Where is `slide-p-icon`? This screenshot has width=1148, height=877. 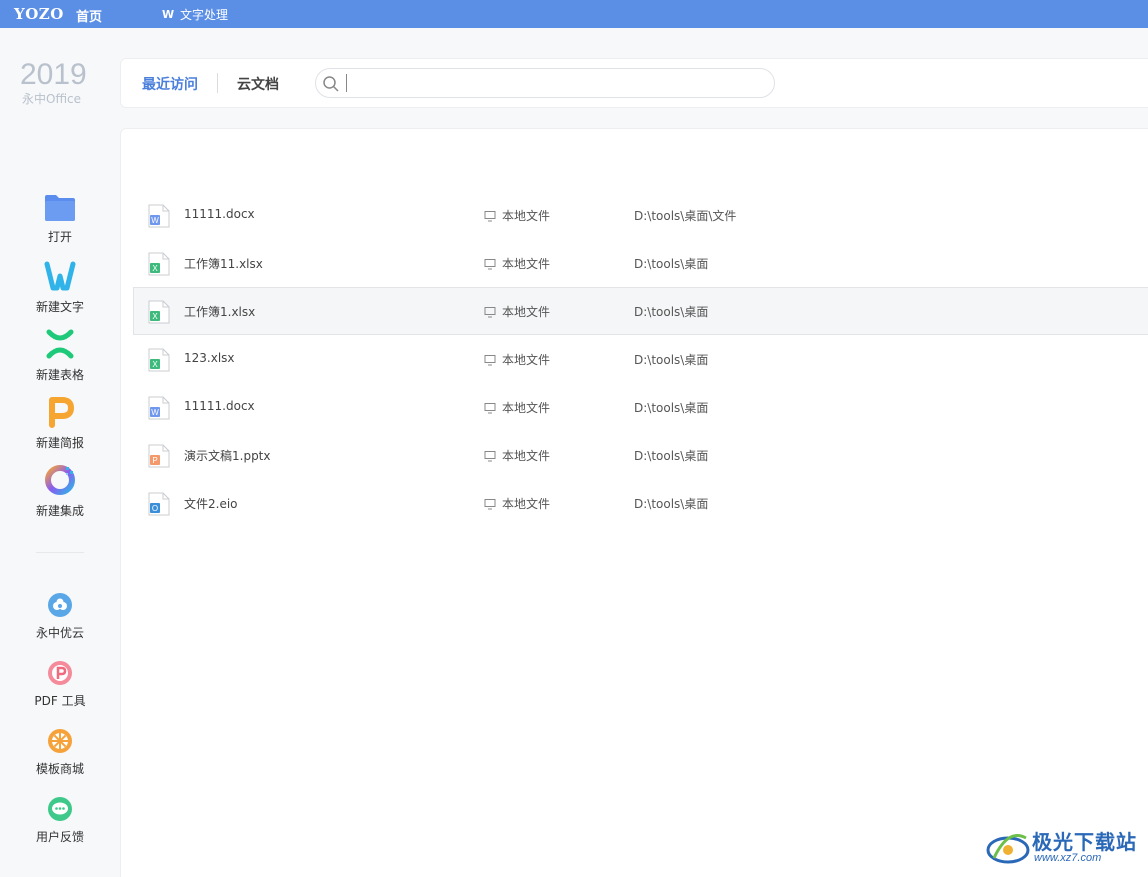
slide-p-icon is located at coordinates (61, 412).